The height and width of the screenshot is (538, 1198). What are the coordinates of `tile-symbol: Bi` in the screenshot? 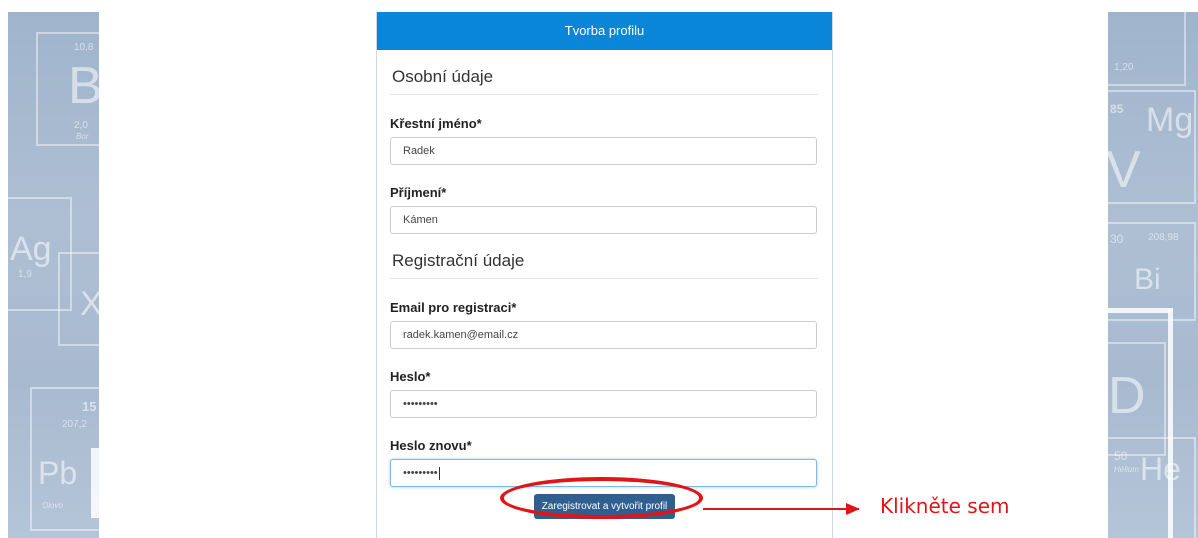 It's located at (1147, 279).